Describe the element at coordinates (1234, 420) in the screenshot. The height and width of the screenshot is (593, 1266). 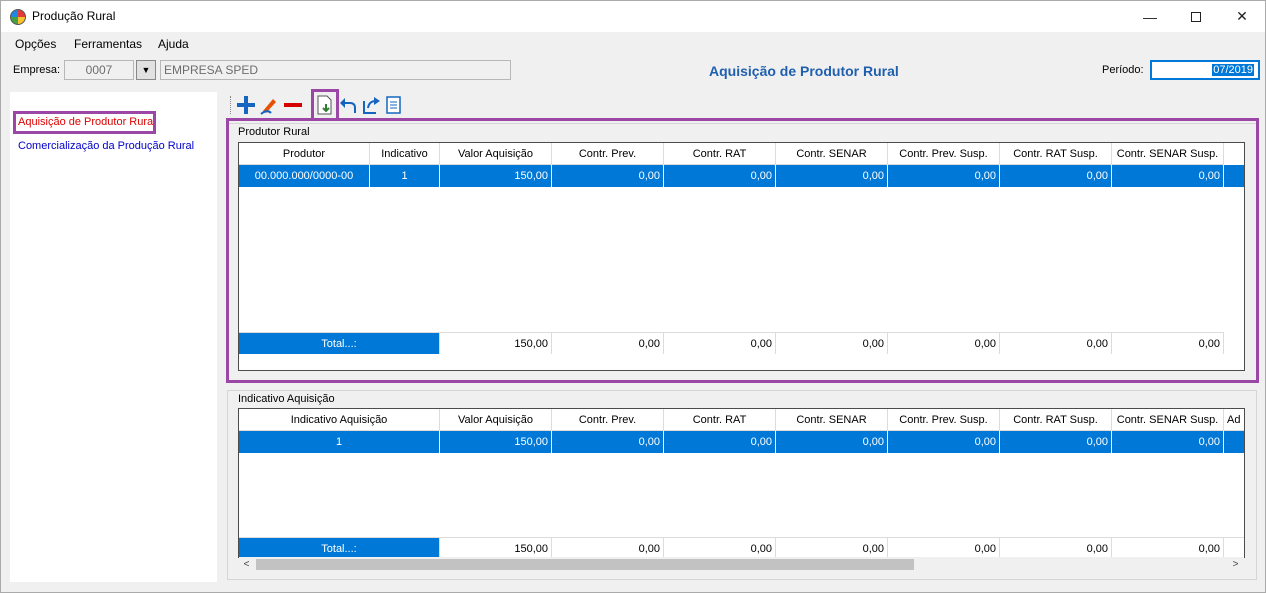
I see `col-header: Ad` at that location.